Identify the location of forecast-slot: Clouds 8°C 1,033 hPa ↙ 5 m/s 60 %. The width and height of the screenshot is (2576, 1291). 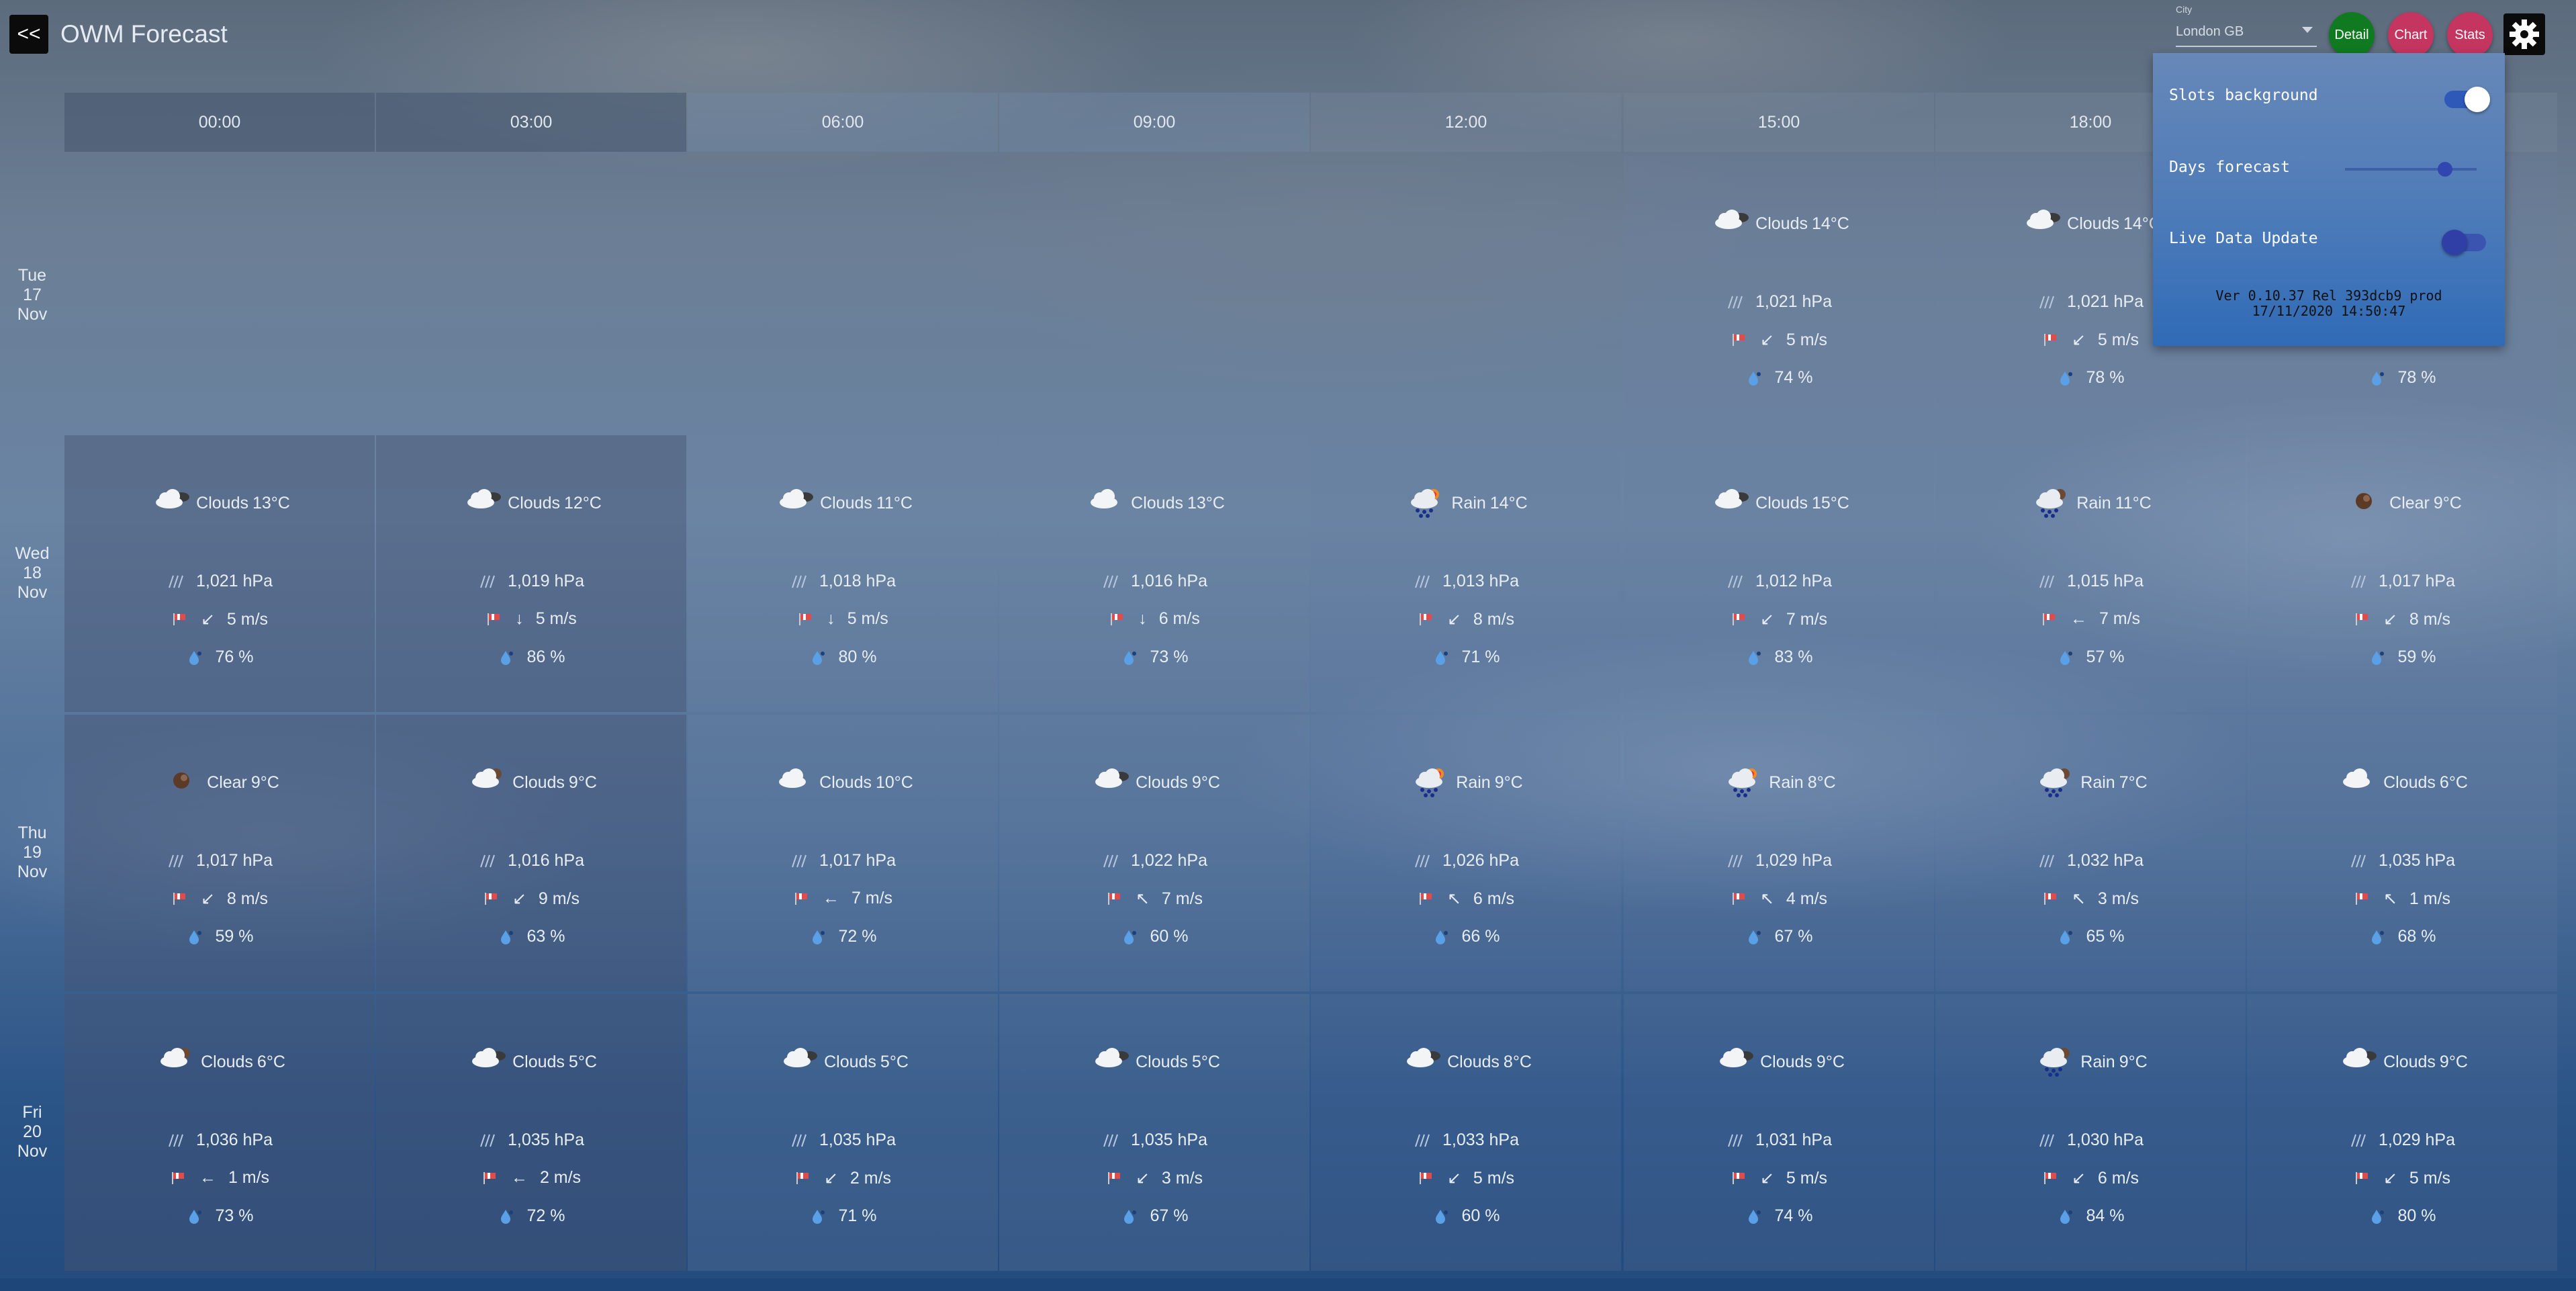
(1466, 1132).